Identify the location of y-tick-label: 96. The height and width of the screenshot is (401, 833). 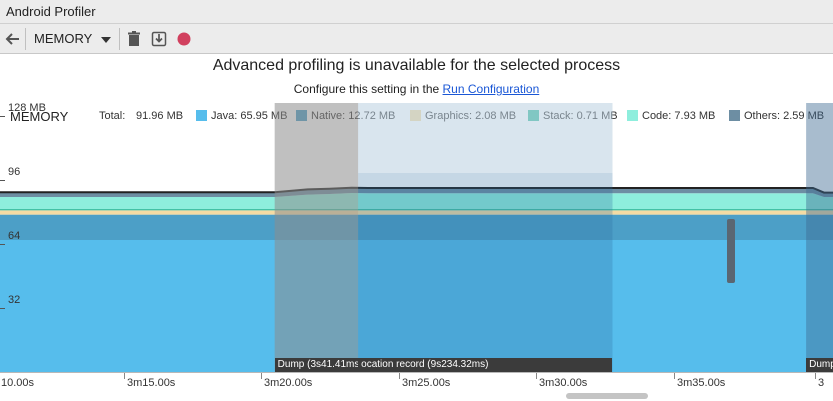
(14, 172).